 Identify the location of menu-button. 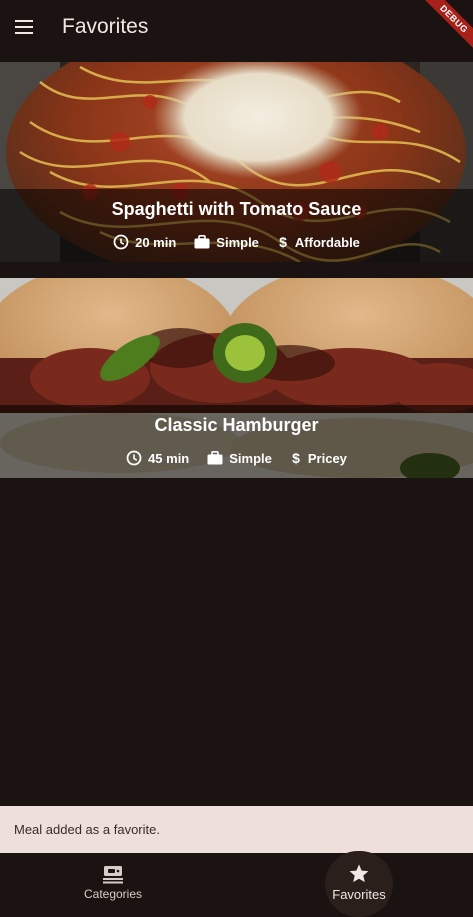
(24, 27).